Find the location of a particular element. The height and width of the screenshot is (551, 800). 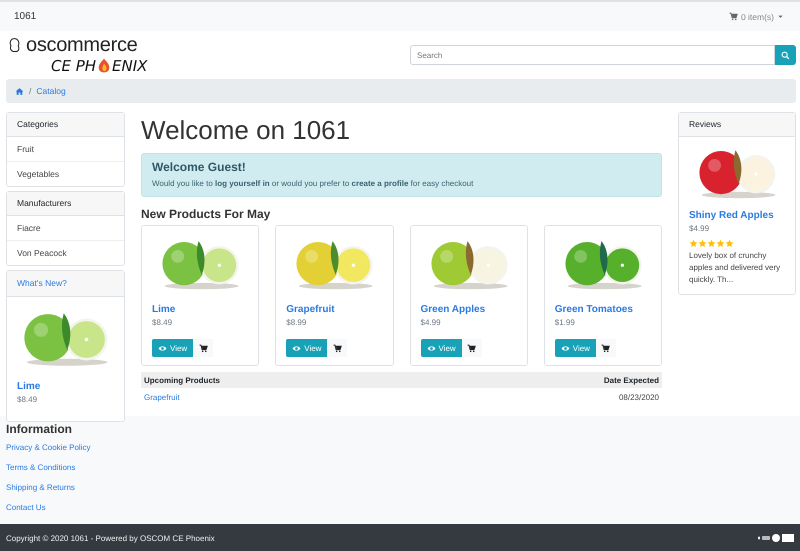

product-price: $1.99 is located at coordinates (565, 322).